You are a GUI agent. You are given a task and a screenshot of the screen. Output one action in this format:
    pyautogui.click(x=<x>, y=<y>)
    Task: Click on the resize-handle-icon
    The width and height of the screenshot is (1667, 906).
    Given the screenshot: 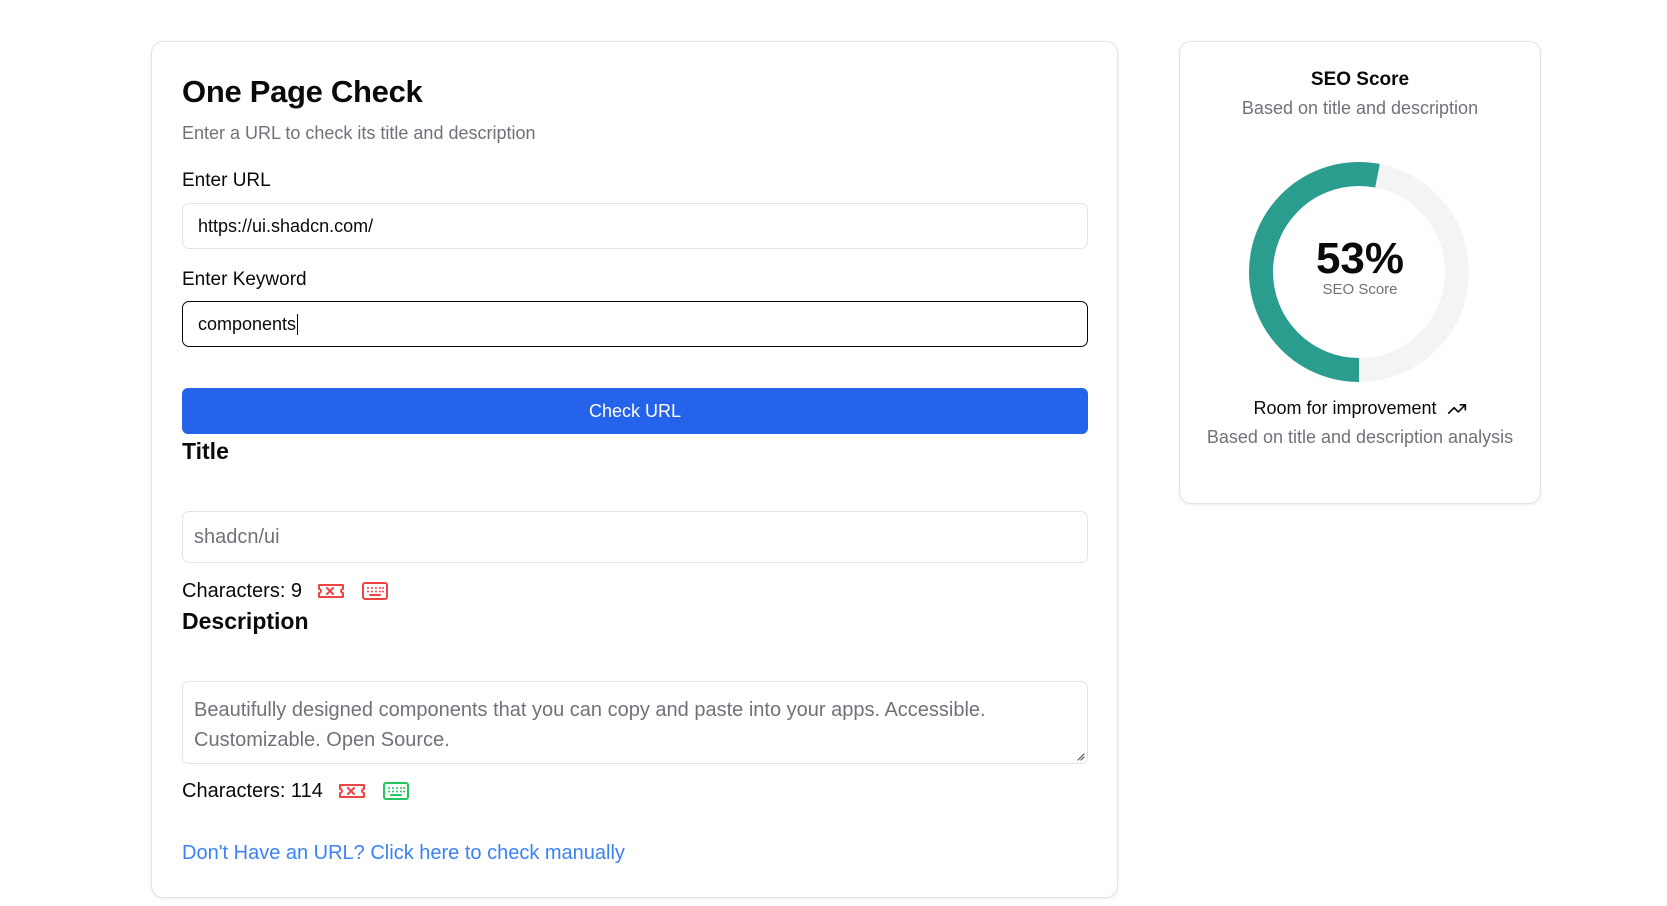 What is the action you would take?
    pyautogui.click(x=1080, y=756)
    